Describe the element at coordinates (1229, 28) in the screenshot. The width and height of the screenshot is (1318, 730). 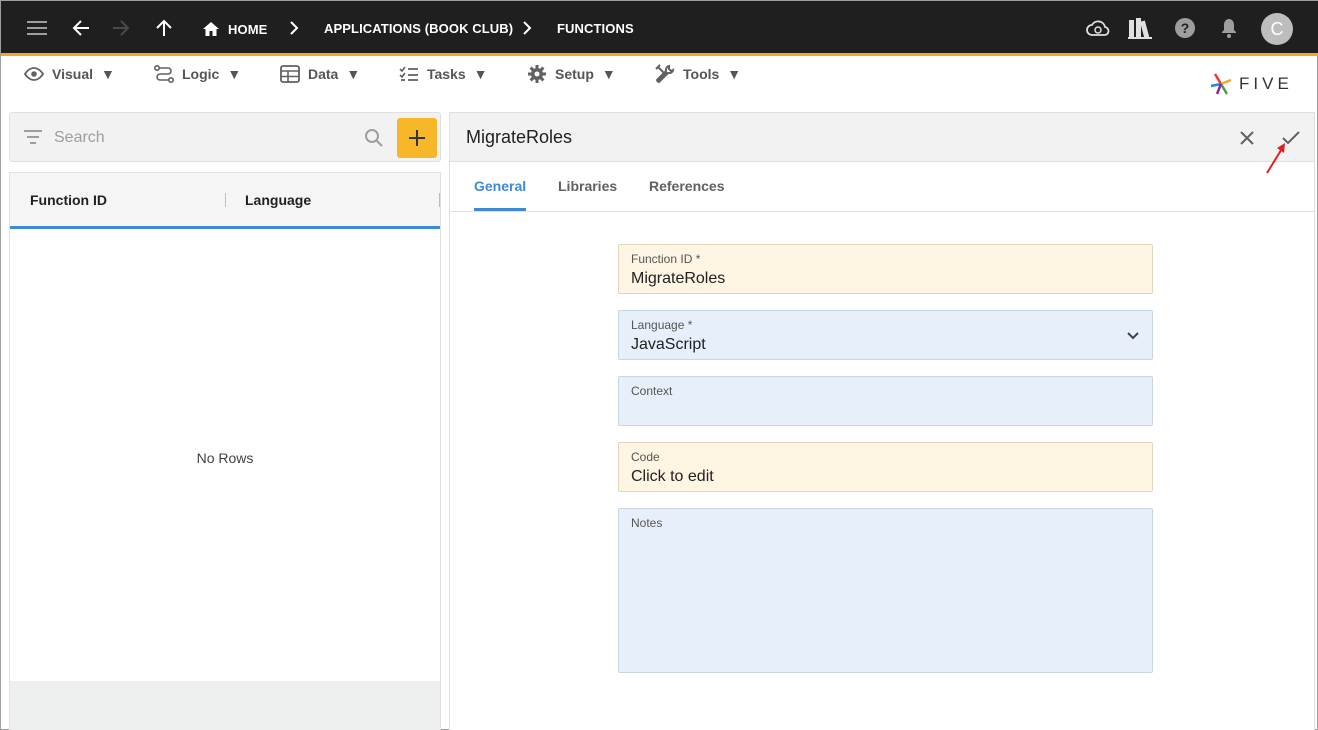
I see `notifications-bell-icon` at that location.